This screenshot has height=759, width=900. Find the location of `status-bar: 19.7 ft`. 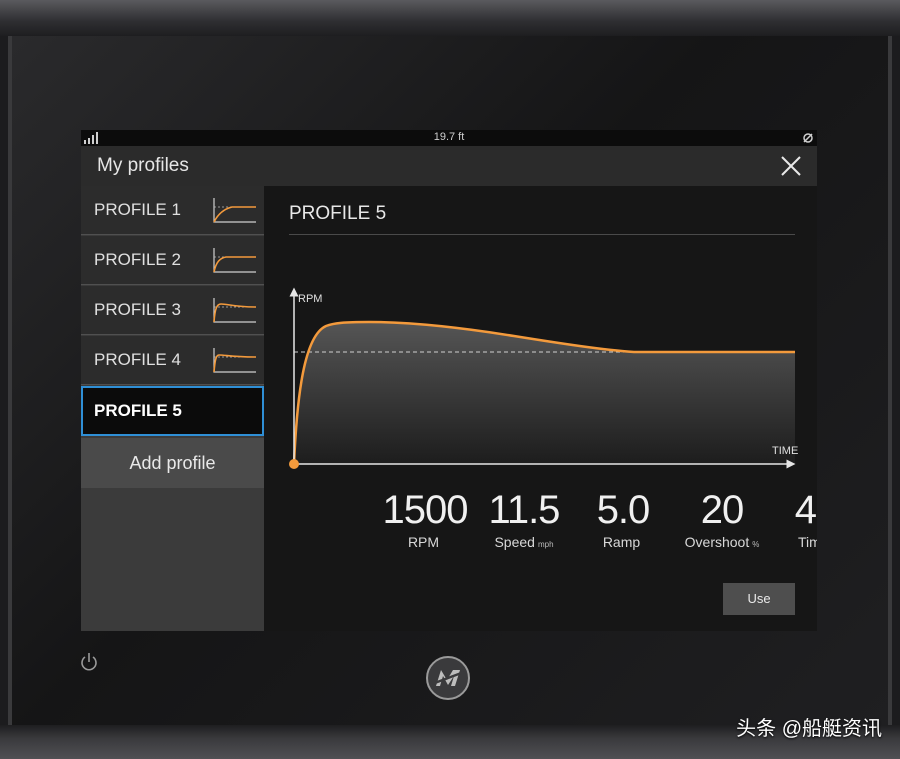

status-bar: 19.7 ft is located at coordinates (449, 138).